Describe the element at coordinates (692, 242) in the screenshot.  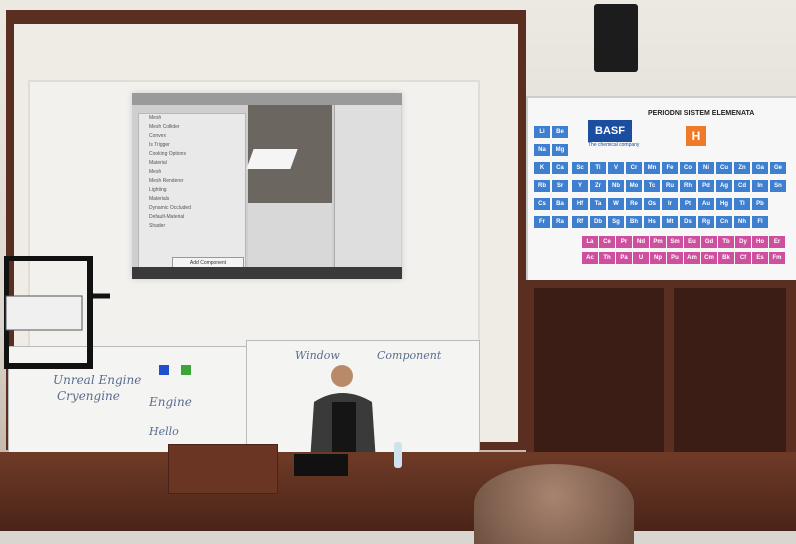
I see `element-cell: Eu` at that location.